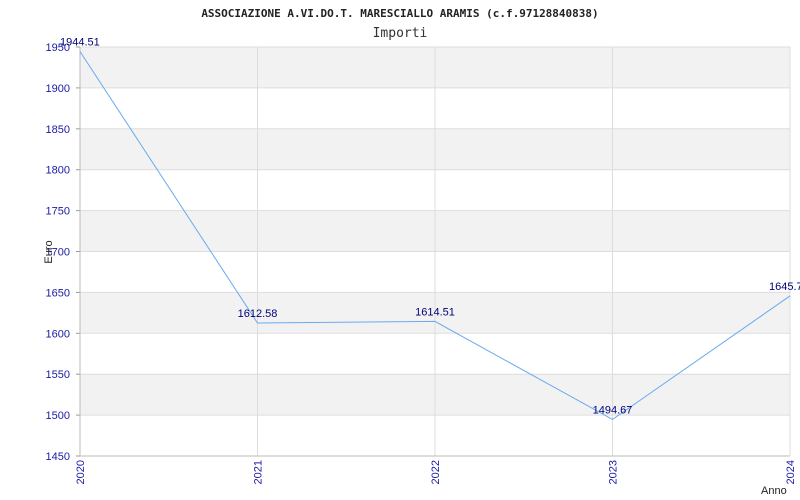 The height and width of the screenshot is (500, 800). I want to click on y-tick-label: 1750, so click(58, 212).